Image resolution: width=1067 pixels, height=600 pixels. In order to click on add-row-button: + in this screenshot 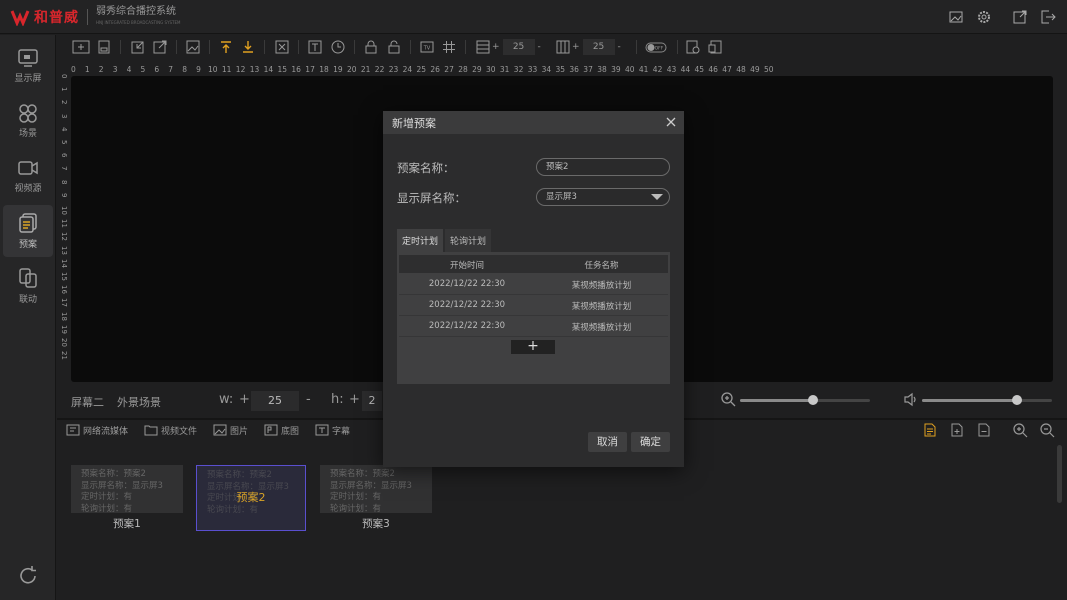, I will do `click(533, 346)`.